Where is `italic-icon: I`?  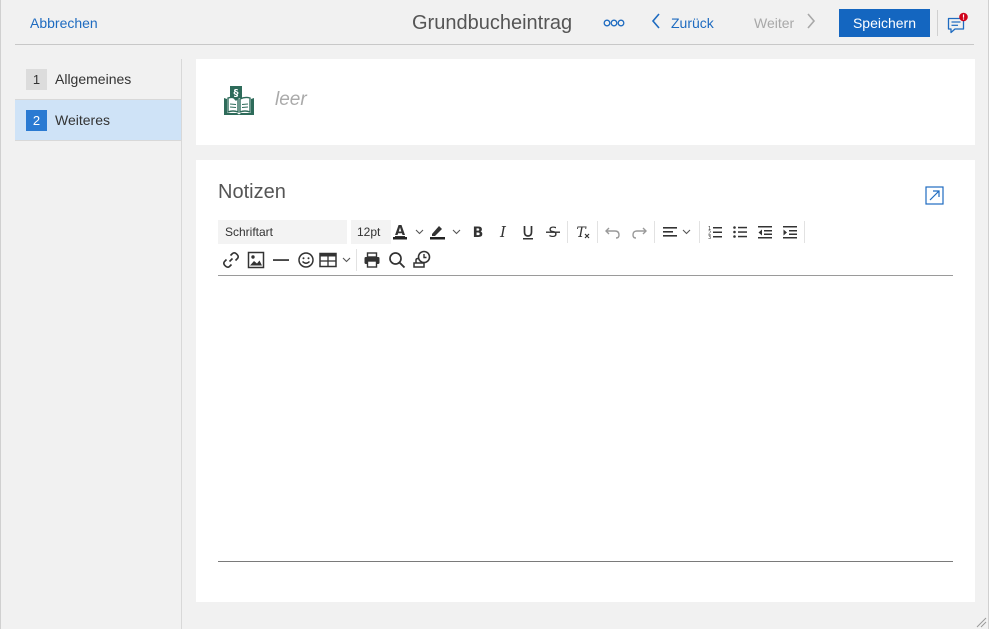
italic-icon: I is located at coordinates (503, 232).